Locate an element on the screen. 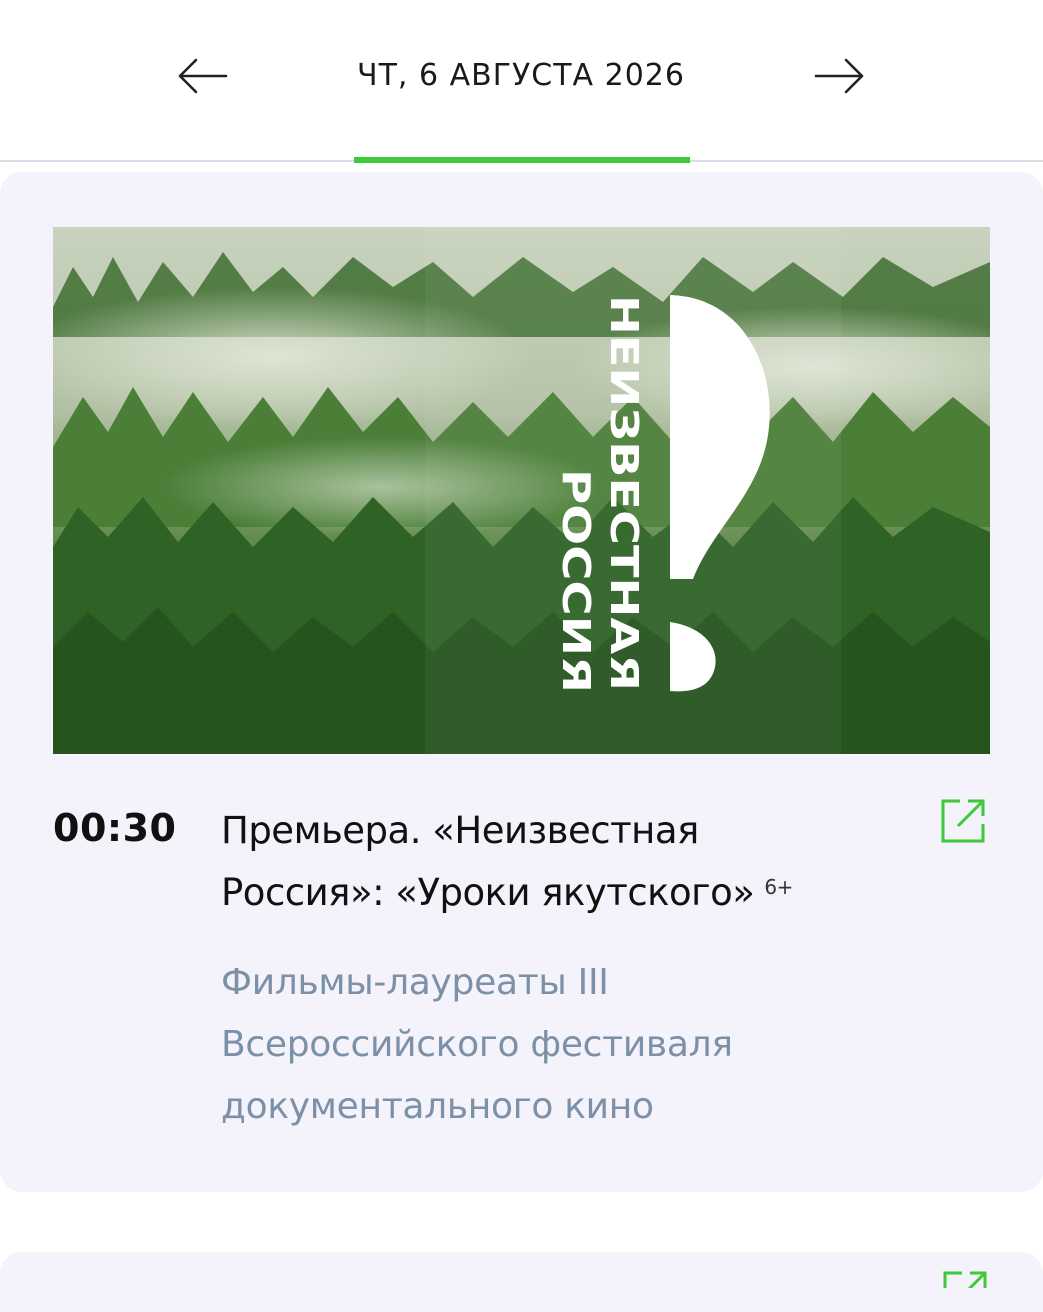  active-day-indicator is located at coordinates (522, 160).